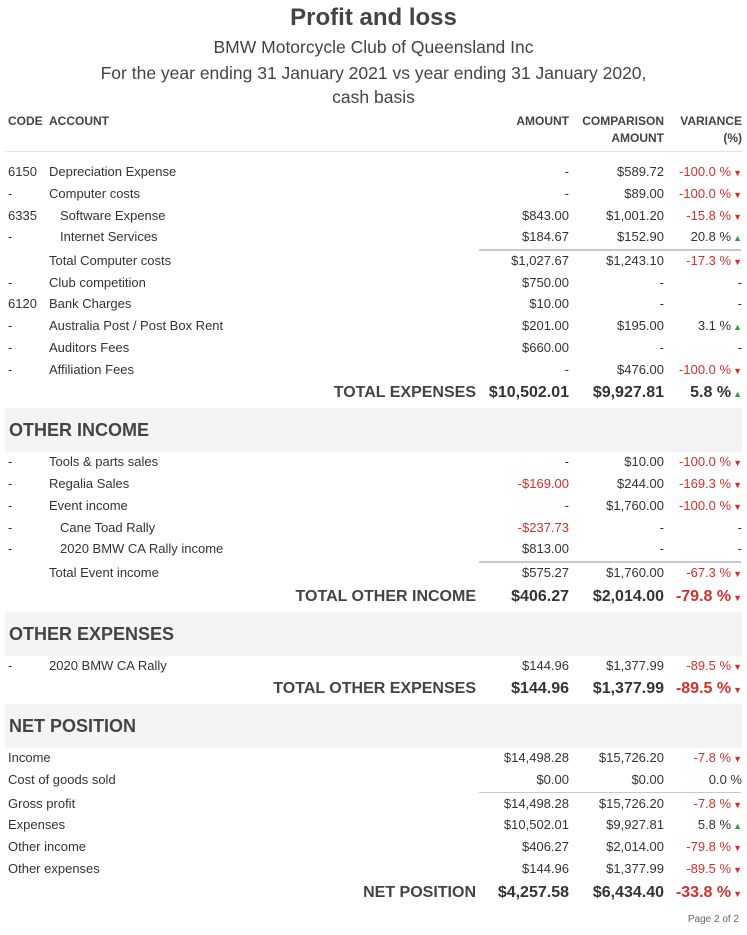 The height and width of the screenshot is (935, 747). Describe the element at coordinates (79, 430) in the screenshot. I see `section-heading: OTHER INCOME` at that location.